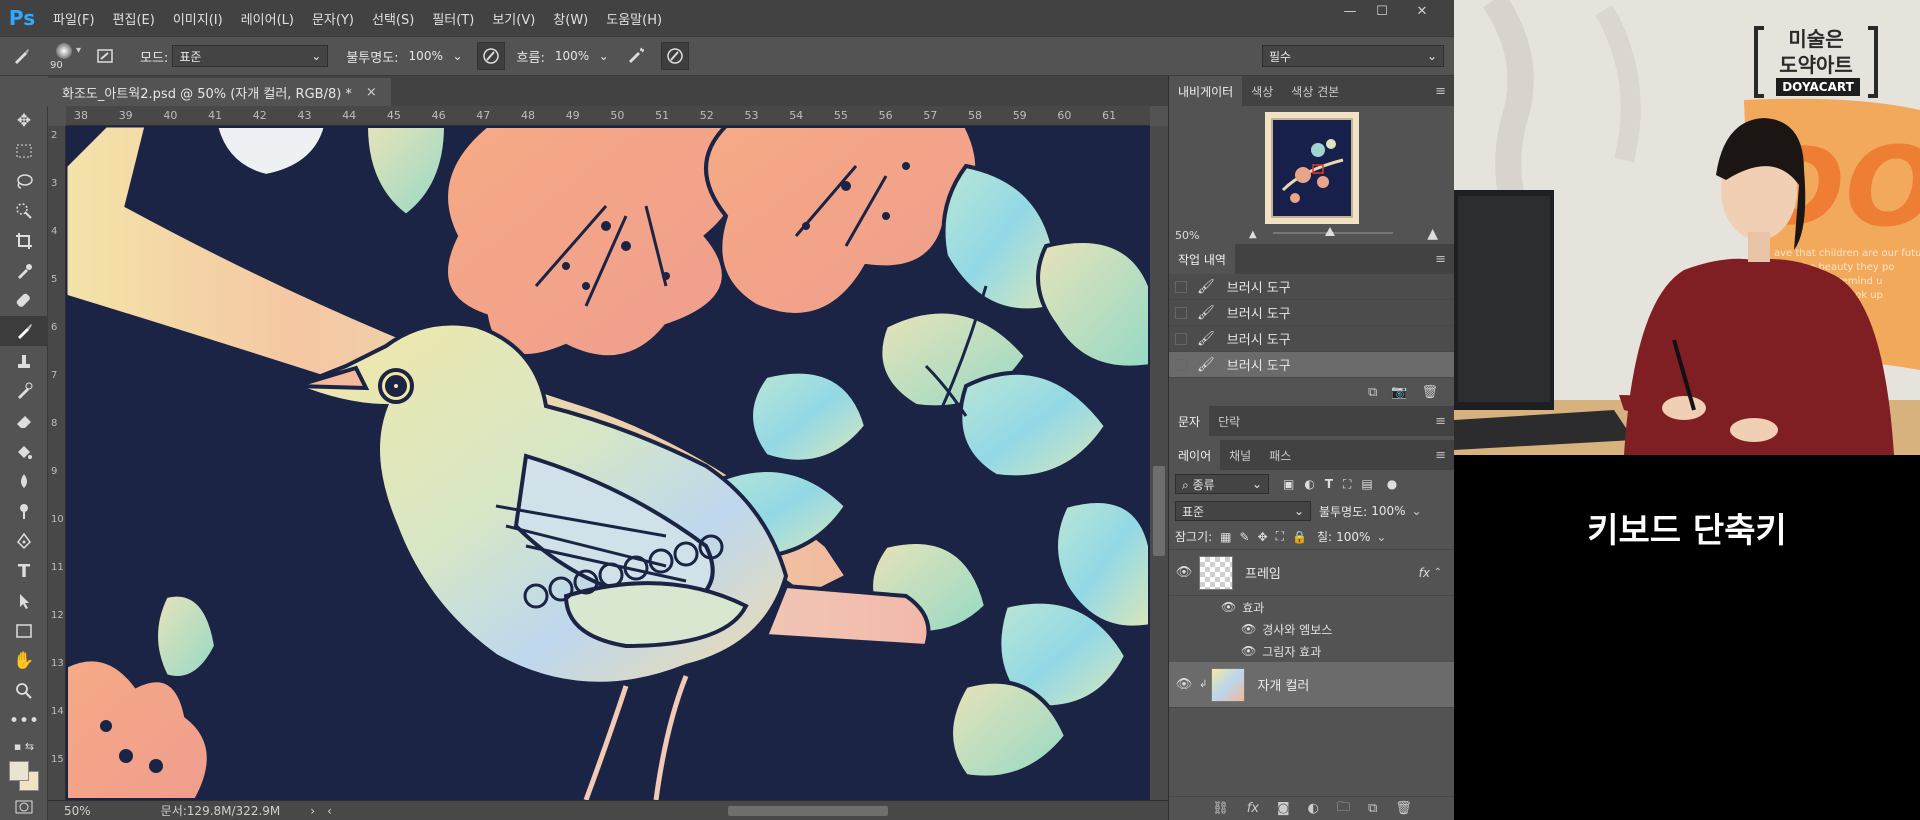 This screenshot has width=1920, height=820. Describe the element at coordinates (1243, 511) in the screenshot. I see `blend-mode-select: 표준 ⌄` at that location.